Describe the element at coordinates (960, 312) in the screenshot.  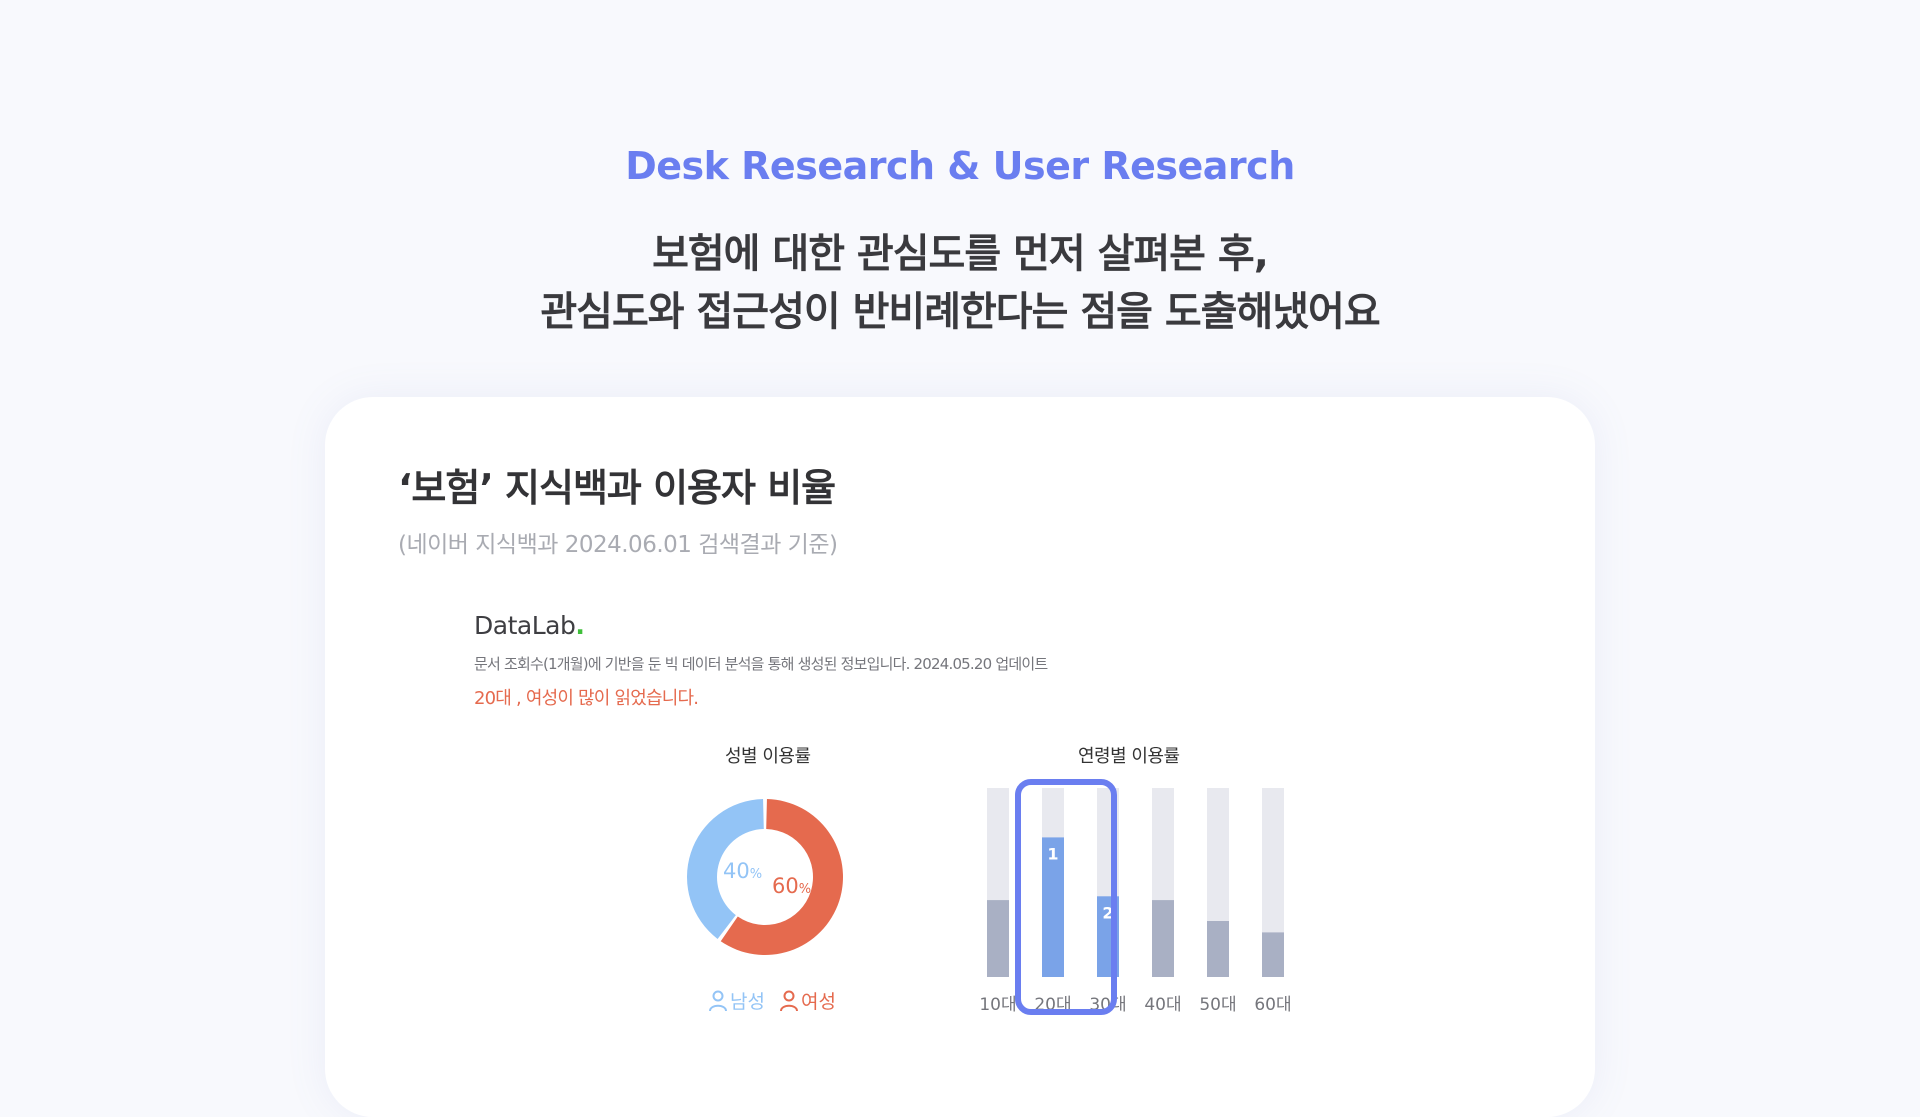
I see `headline-line-2: 관심도와 접근성이 반비례한다는 점을 도출해냈어요` at that location.